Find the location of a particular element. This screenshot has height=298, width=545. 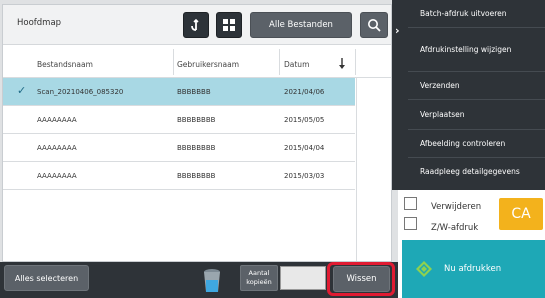

folder-title: Hoofdmap is located at coordinates (39, 23).